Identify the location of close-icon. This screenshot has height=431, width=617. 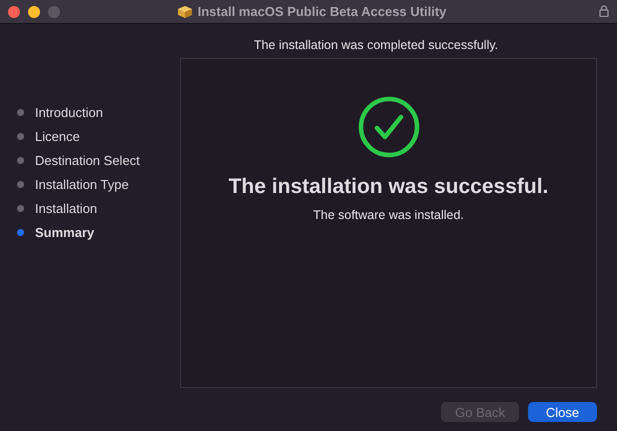
(14, 12).